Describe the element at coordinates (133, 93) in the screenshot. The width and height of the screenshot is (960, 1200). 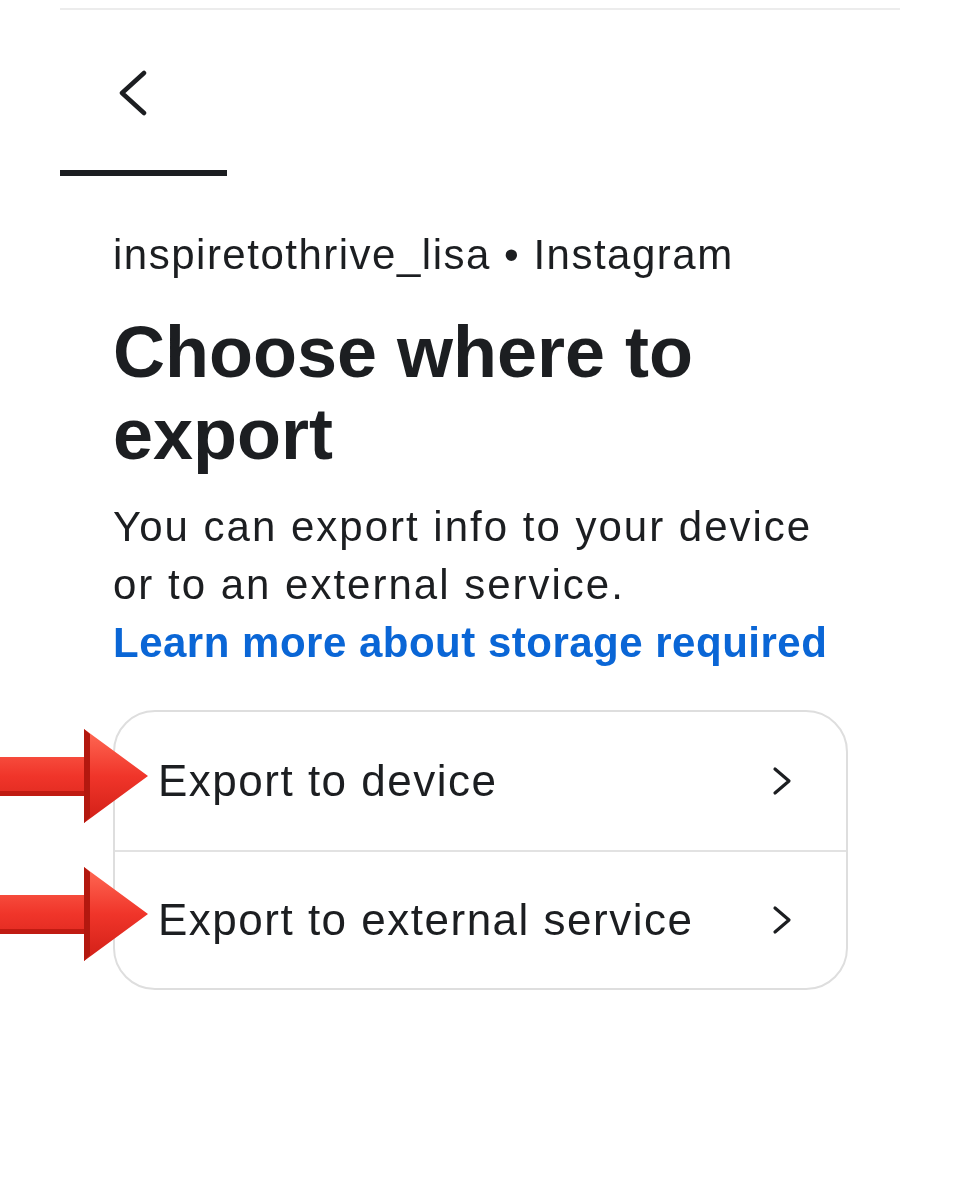
I see `back-icon` at that location.